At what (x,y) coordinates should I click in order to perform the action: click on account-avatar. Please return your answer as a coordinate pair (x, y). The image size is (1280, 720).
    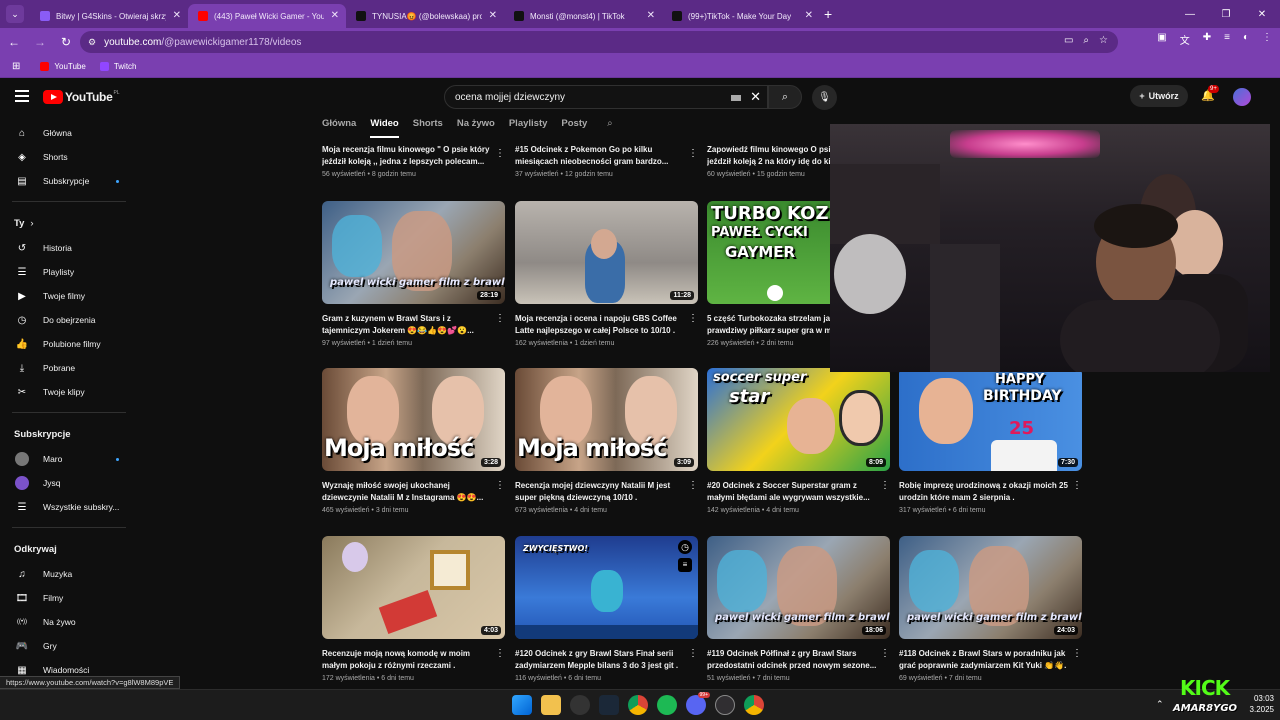
    Looking at the image, I should click on (1242, 97).